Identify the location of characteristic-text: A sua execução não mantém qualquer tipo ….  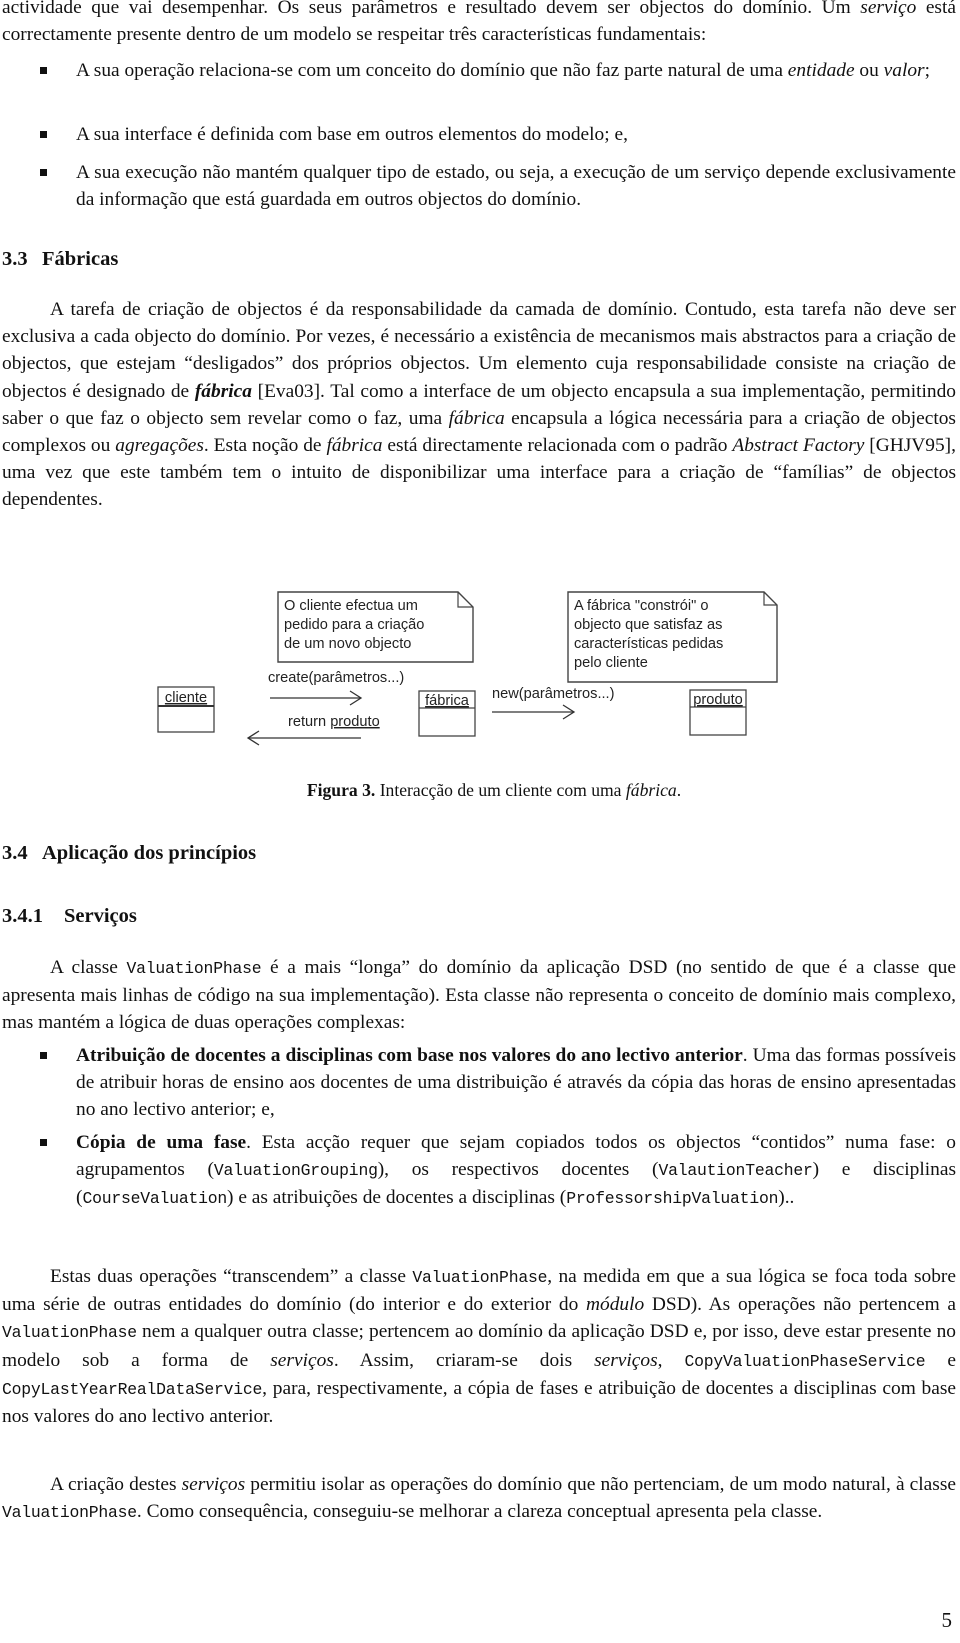
(516, 186).